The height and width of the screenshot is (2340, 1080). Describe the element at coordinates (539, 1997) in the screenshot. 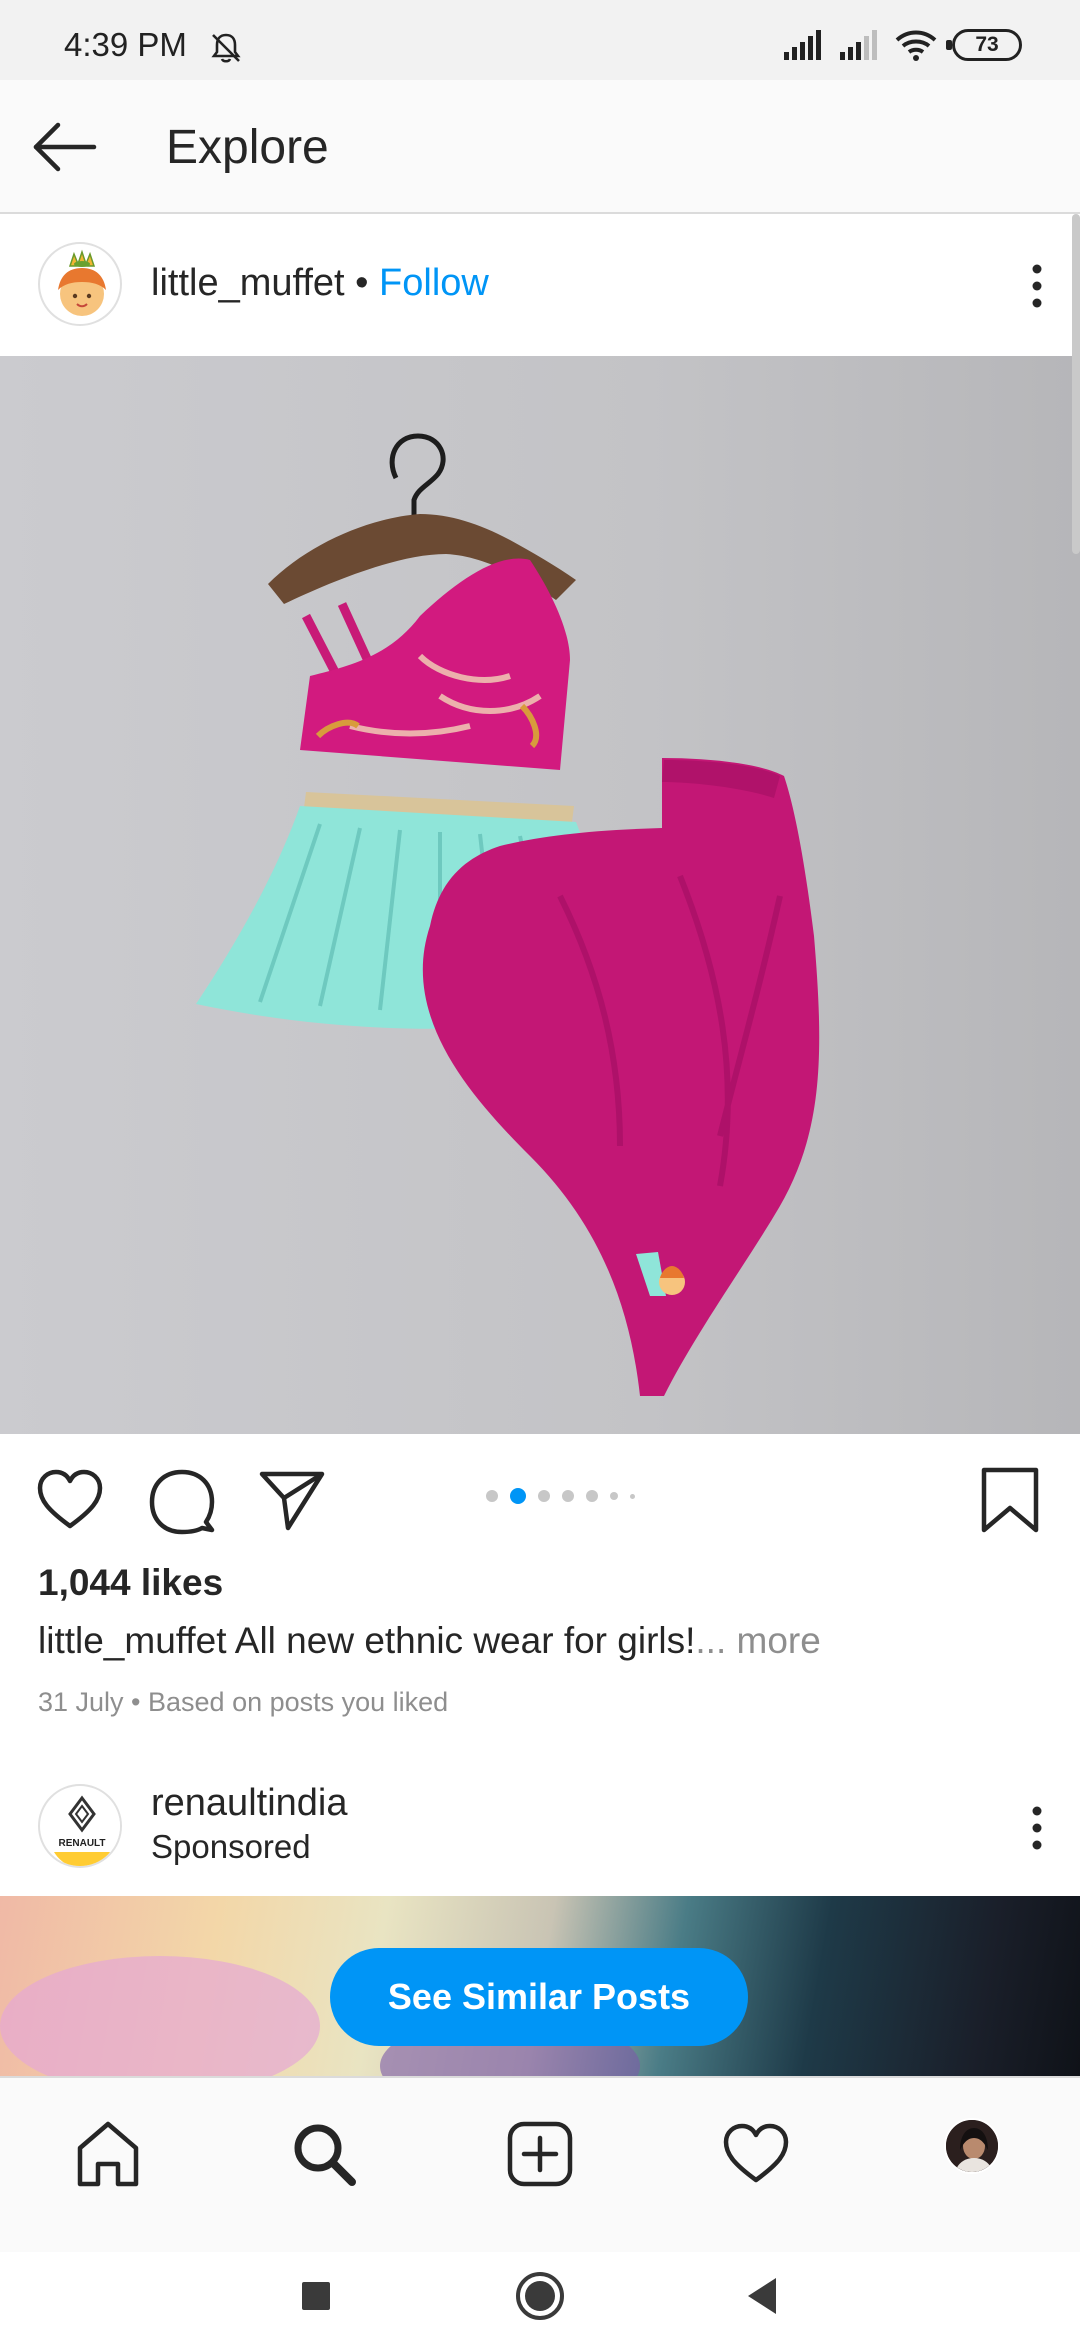

I see `see-similar-posts-button: See Similar Posts` at that location.